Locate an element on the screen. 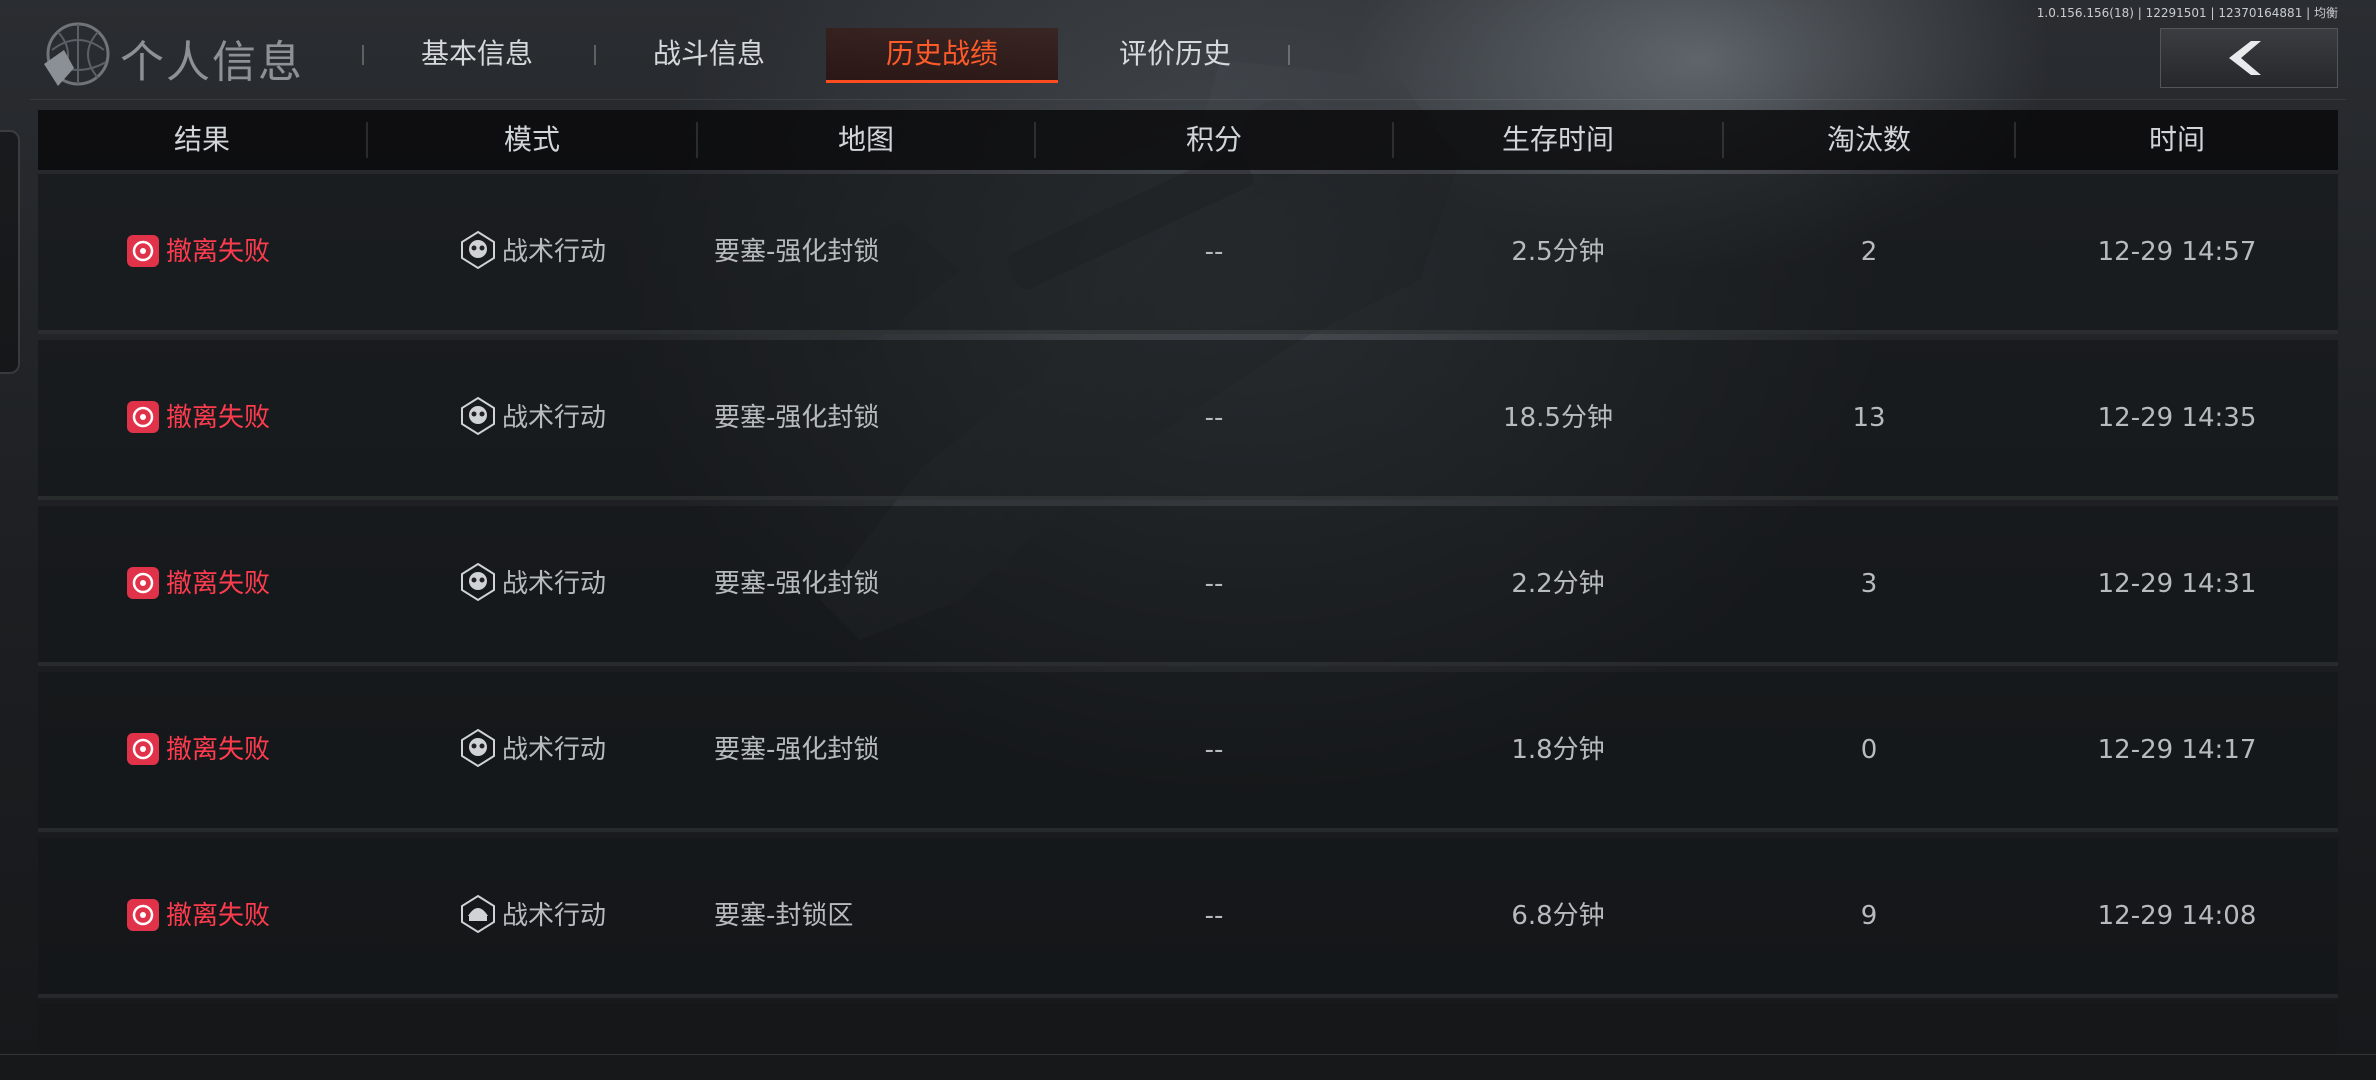  time-cell: 12-29 14:08 is located at coordinates (2177, 916).